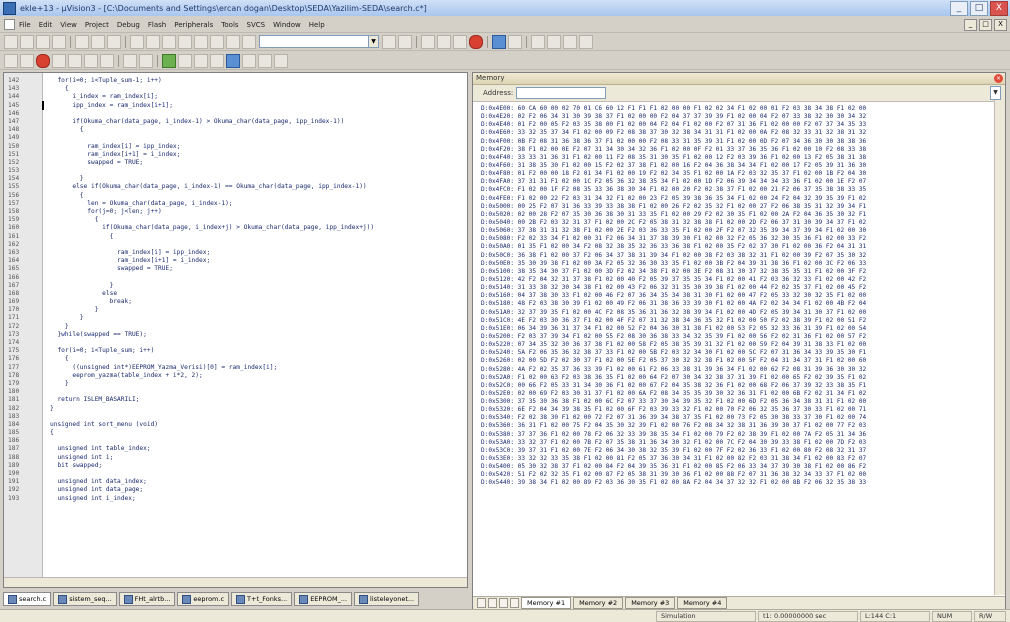  What do you see at coordinates (481, 603) in the screenshot?
I see `first-tab-nav-icon` at bounding box center [481, 603].